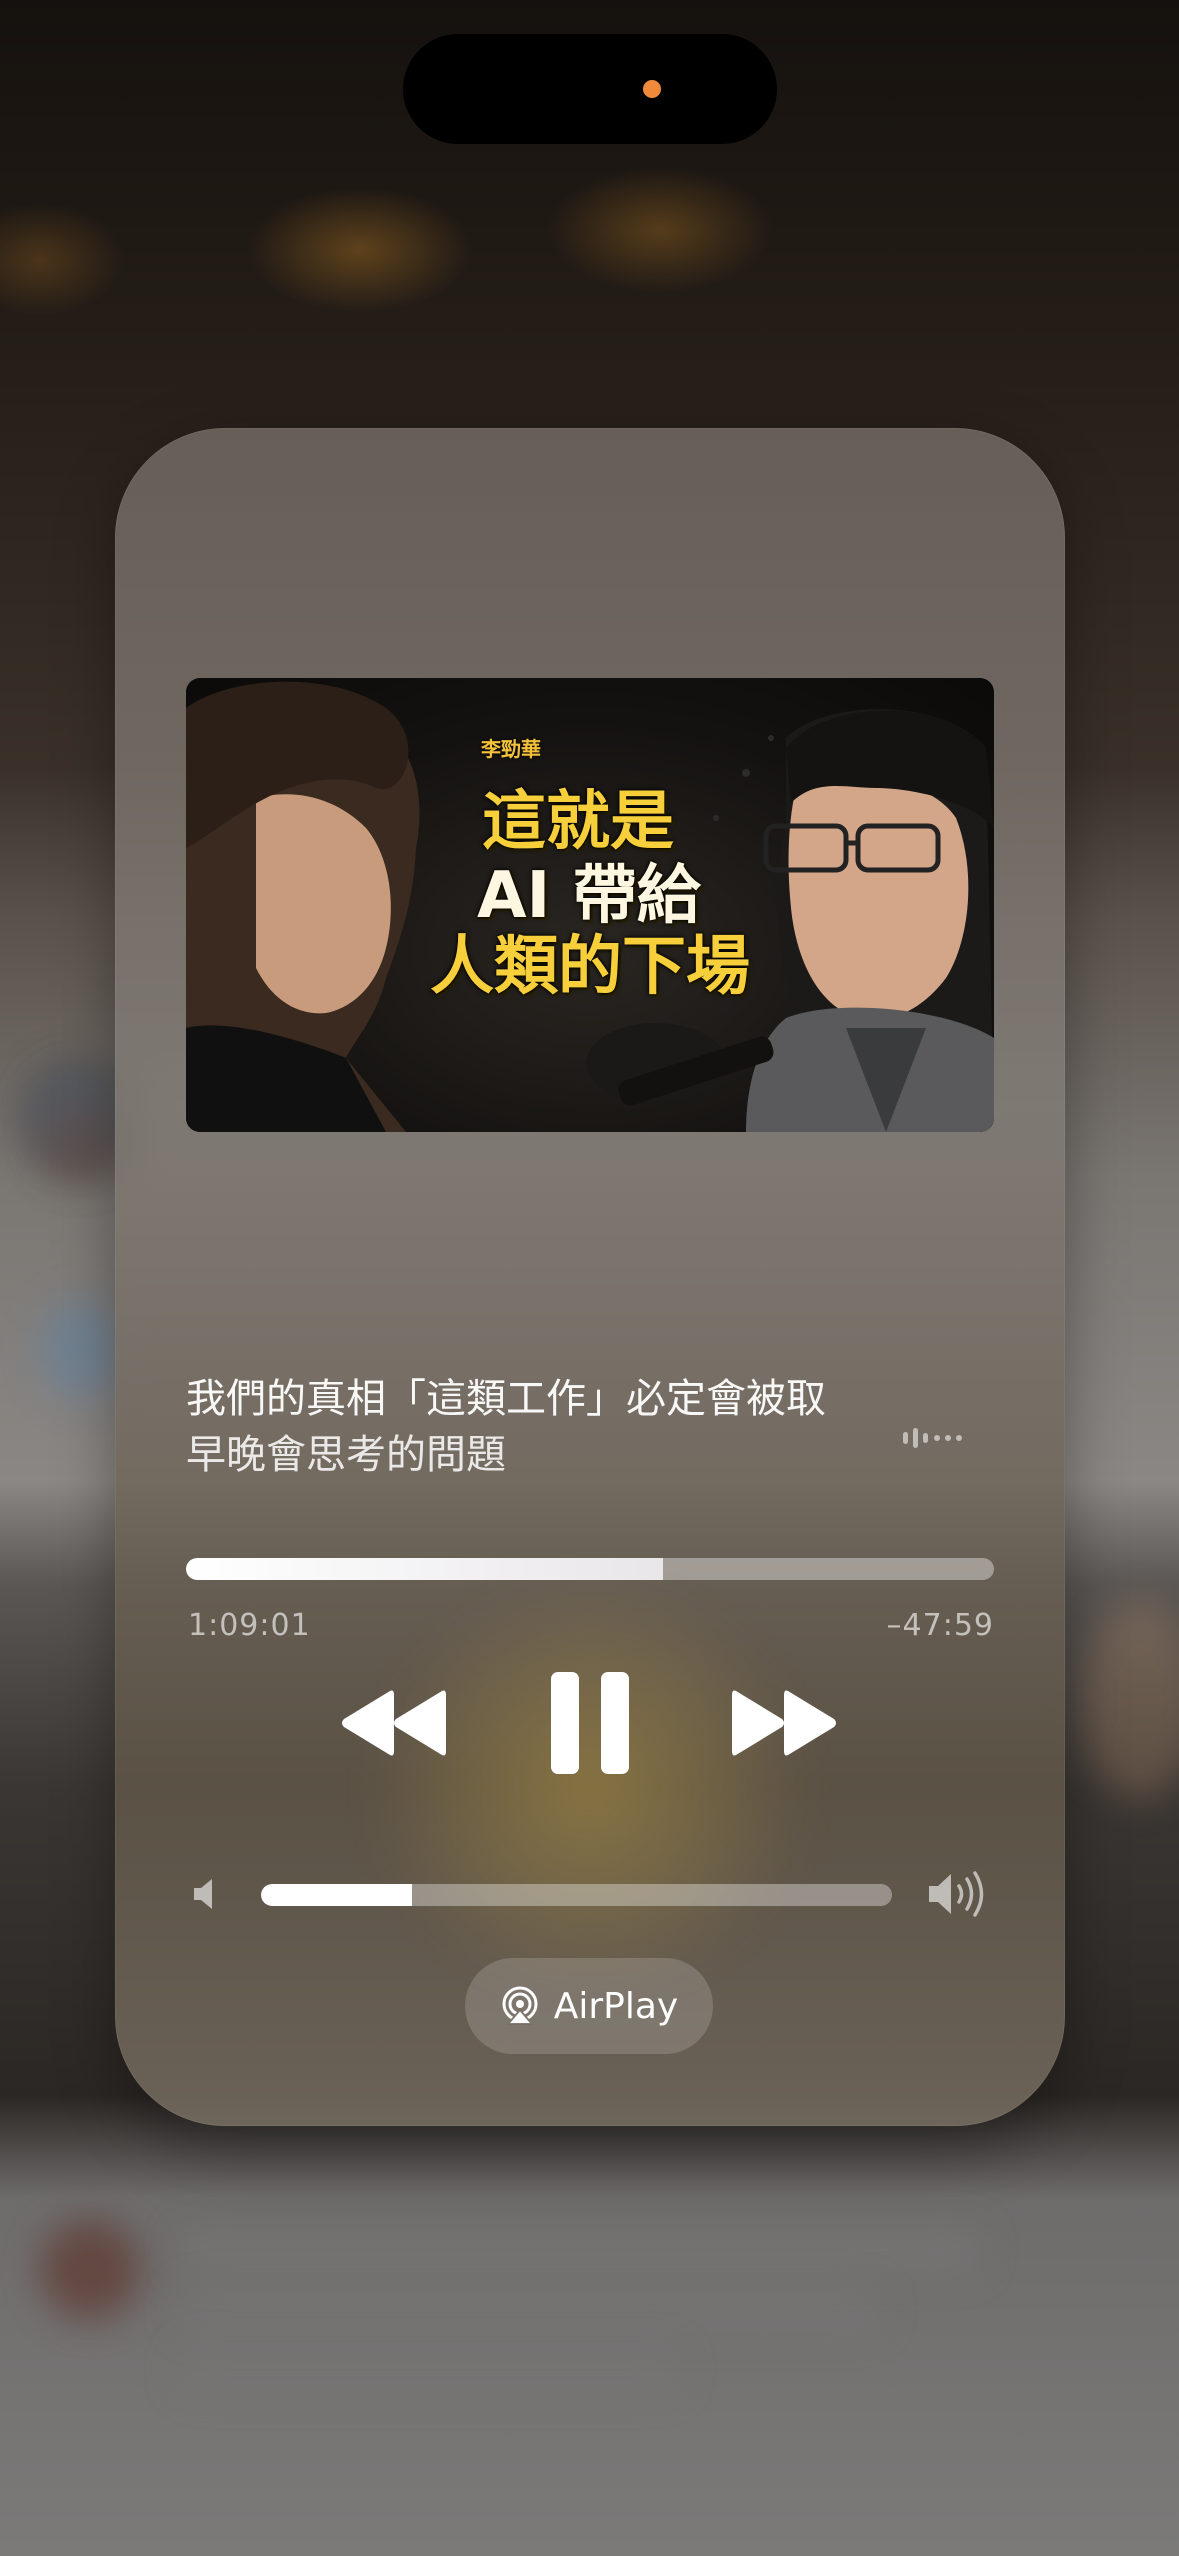 Image resolution: width=1179 pixels, height=2556 pixels. What do you see at coordinates (203, 1894) in the screenshot?
I see `speaker-low-icon` at bounding box center [203, 1894].